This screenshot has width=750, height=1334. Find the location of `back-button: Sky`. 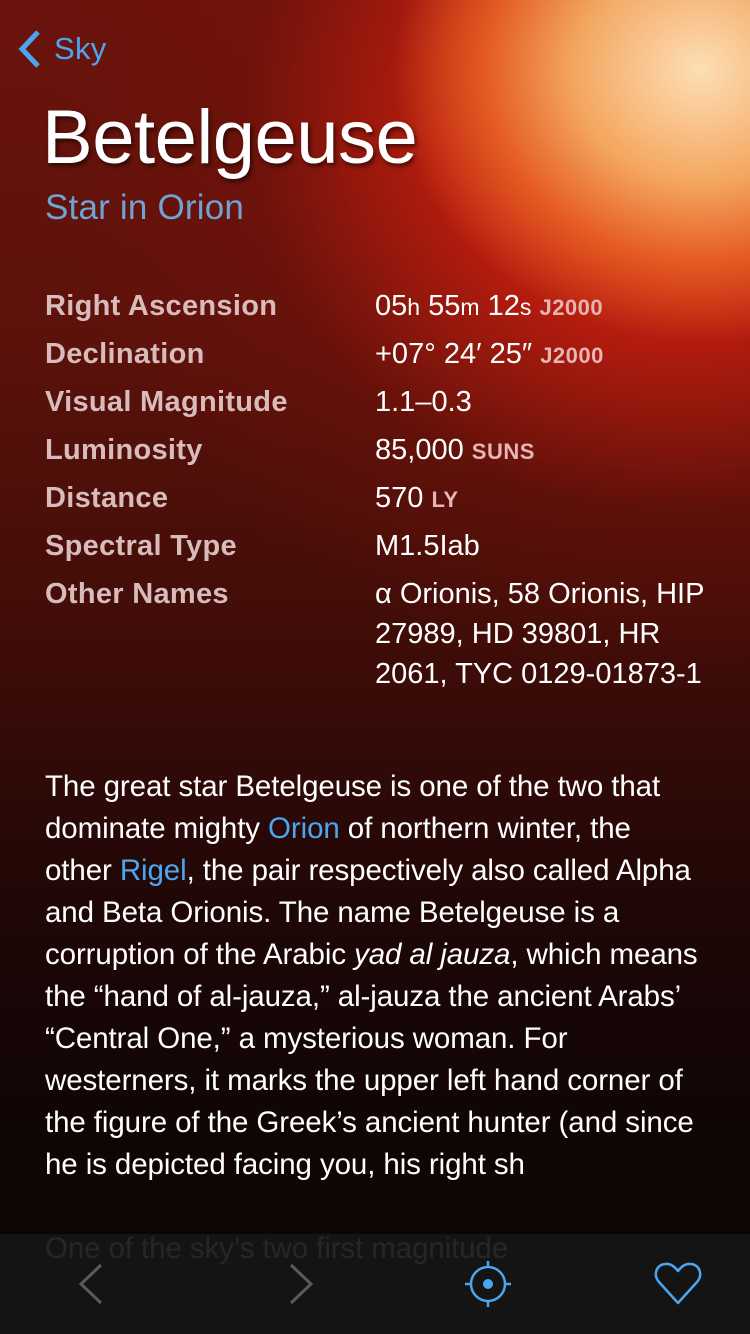

back-button: Sky is located at coordinates (61, 49).